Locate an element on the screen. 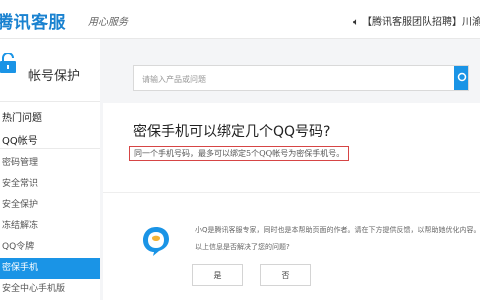 The width and height of the screenshot is (480, 300). sidebar-item-password: 密码管理 is located at coordinates (50, 163).